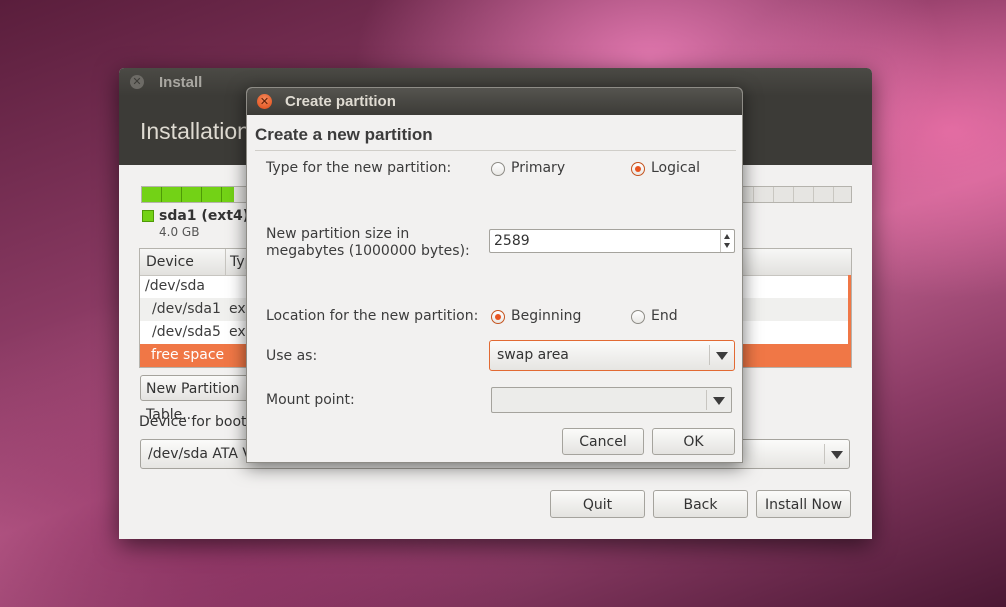  What do you see at coordinates (727, 236) in the screenshot?
I see `spin-up-icon` at bounding box center [727, 236].